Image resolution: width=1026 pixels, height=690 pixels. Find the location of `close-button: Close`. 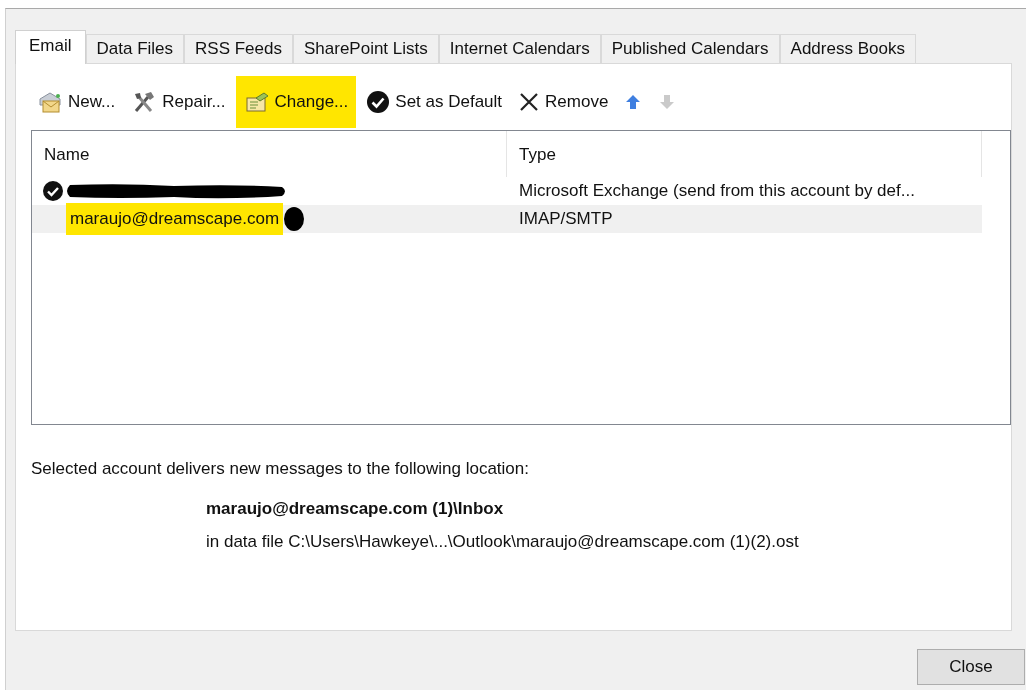

close-button: Close is located at coordinates (971, 667).